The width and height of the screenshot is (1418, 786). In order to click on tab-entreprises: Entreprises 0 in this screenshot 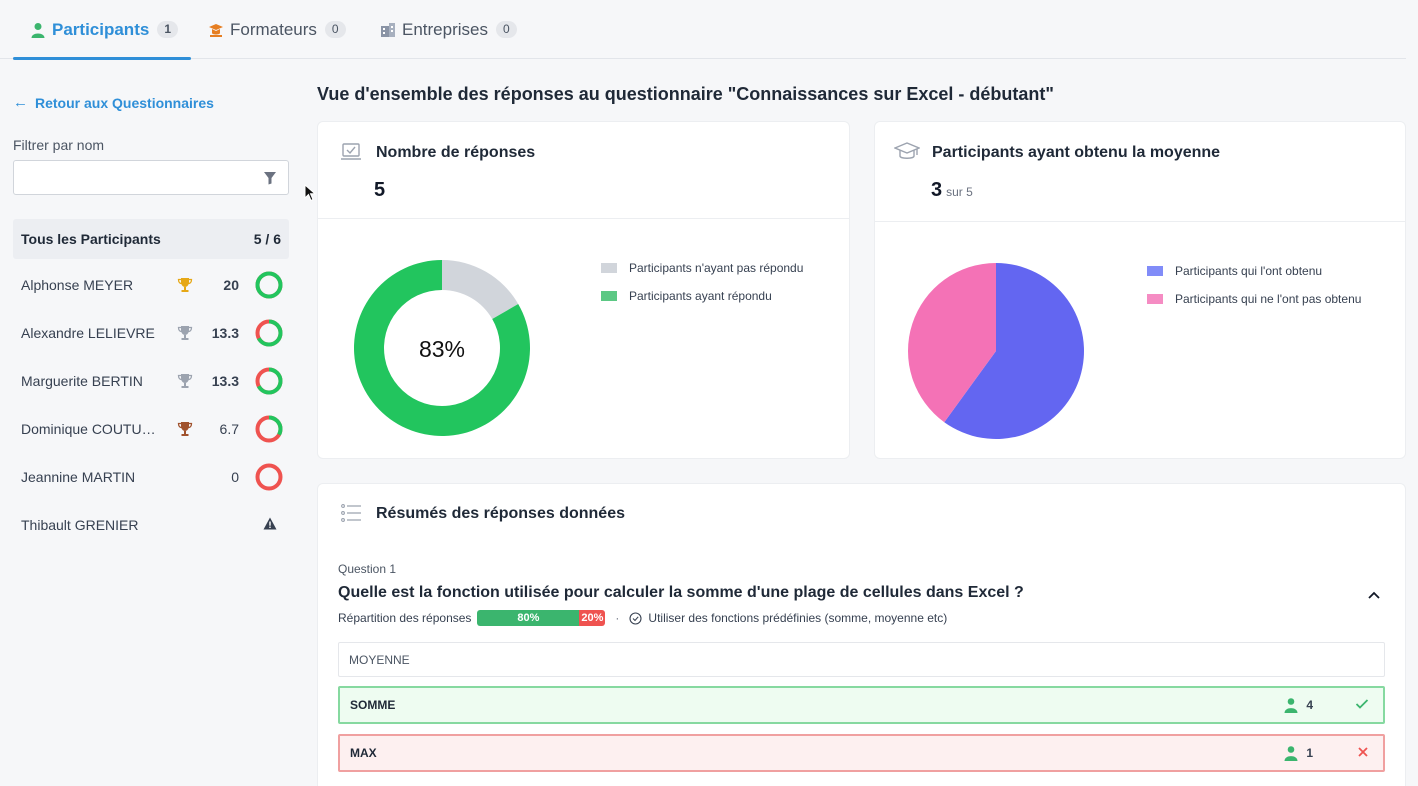, I will do `click(448, 29)`.